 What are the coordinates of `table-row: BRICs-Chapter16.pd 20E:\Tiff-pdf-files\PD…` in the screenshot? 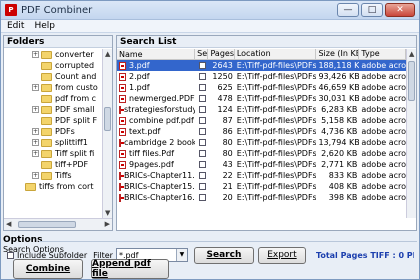 It's located at (261, 197).